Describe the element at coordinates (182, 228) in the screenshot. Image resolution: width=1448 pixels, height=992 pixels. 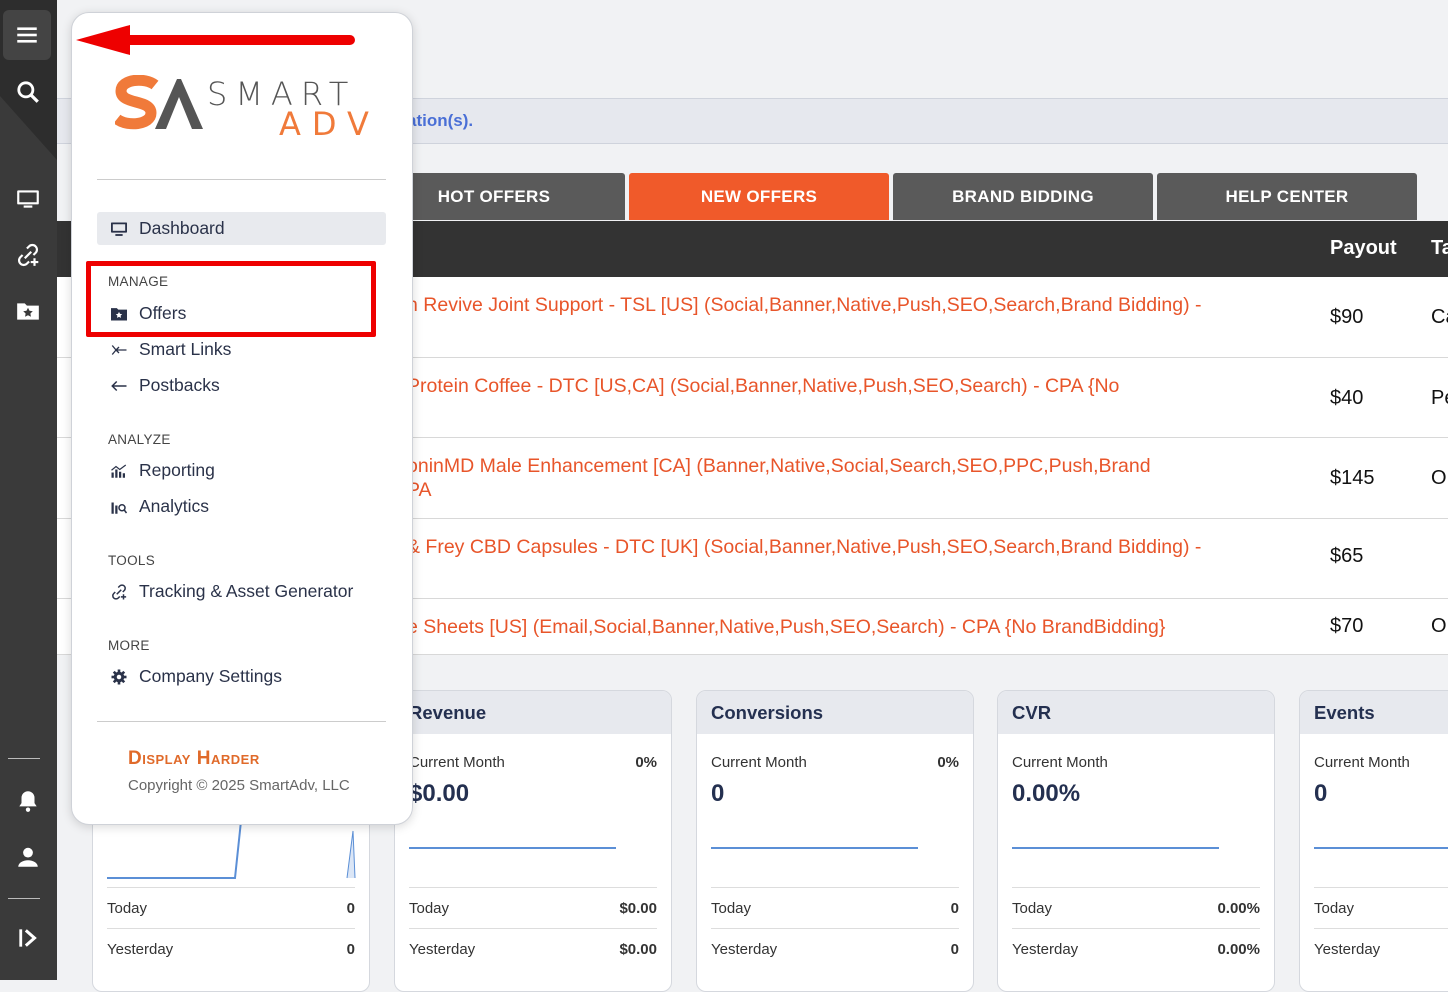
I see `menu-item-label: Dashboard` at that location.